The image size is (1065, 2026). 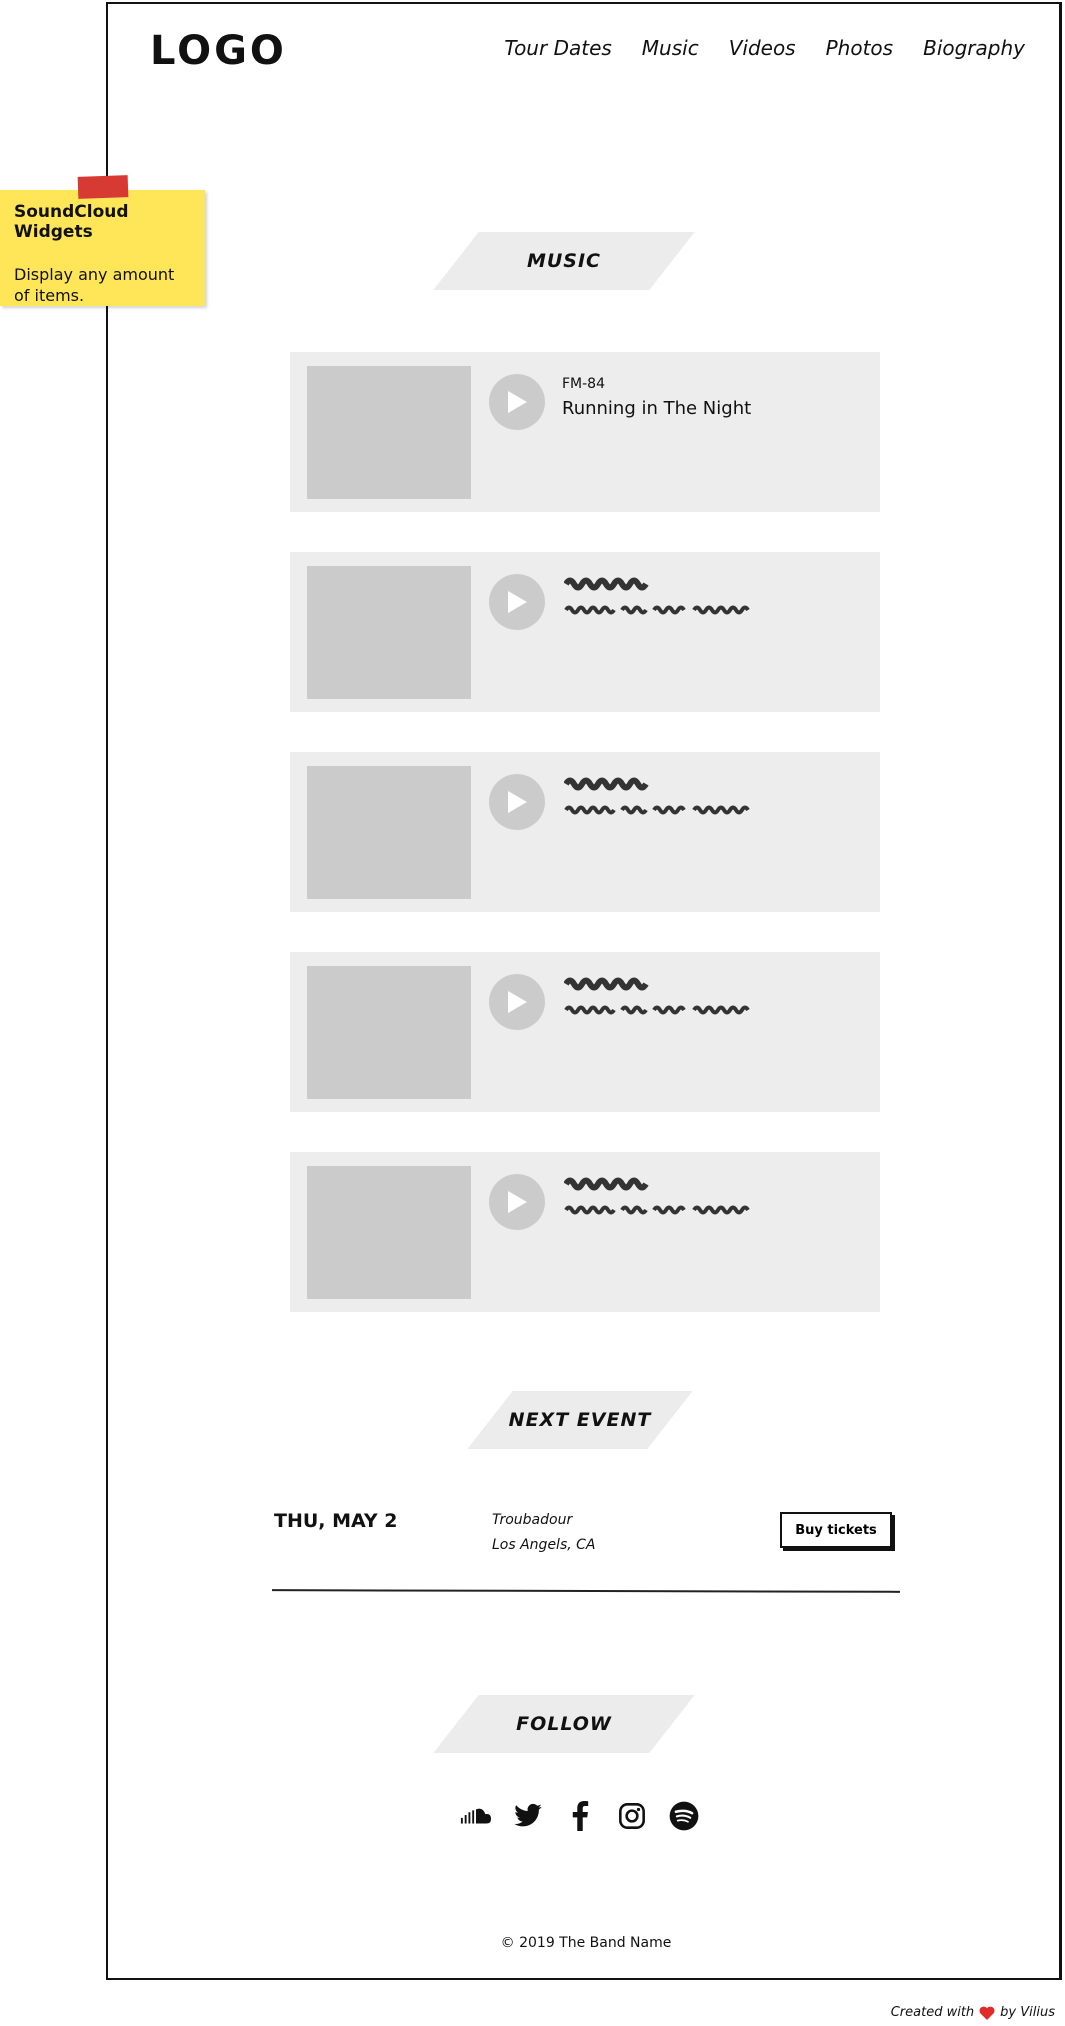 What do you see at coordinates (476, 1816) in the screenshot?
I see `soundcloud-icon` at bounding box center [476, 1816].